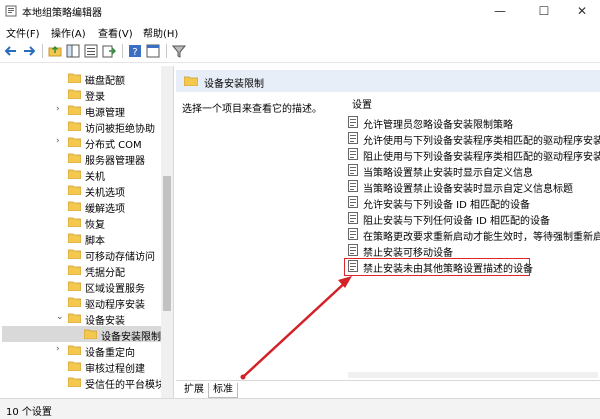 The width and height of the screenshot is (600, 419). Describe the element at coordinates (223, 390) in the screenshot. I see `tab-standard: 标准` at that location.